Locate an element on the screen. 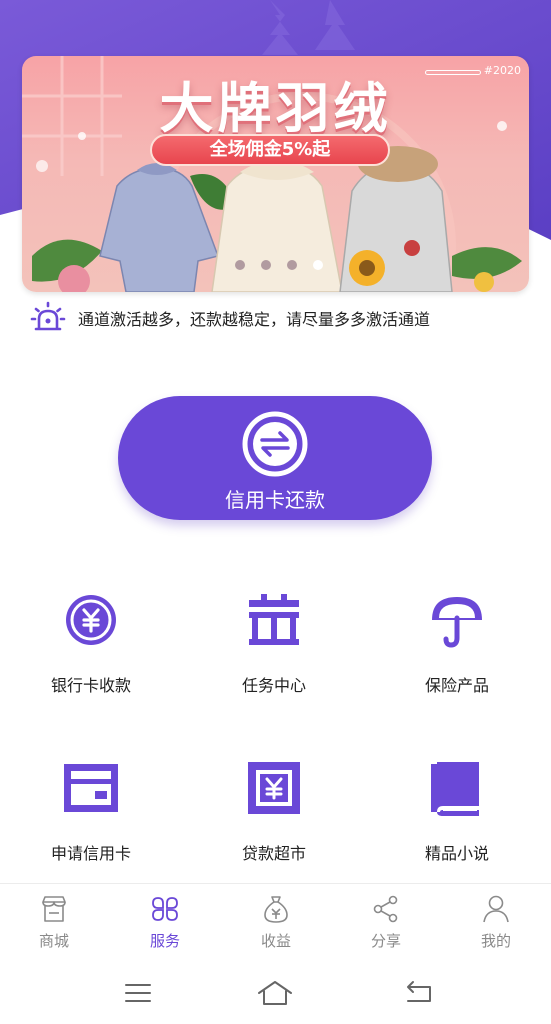 The image size is (551, 1024). alarm-light-icon is located at coordinates (48, 316).